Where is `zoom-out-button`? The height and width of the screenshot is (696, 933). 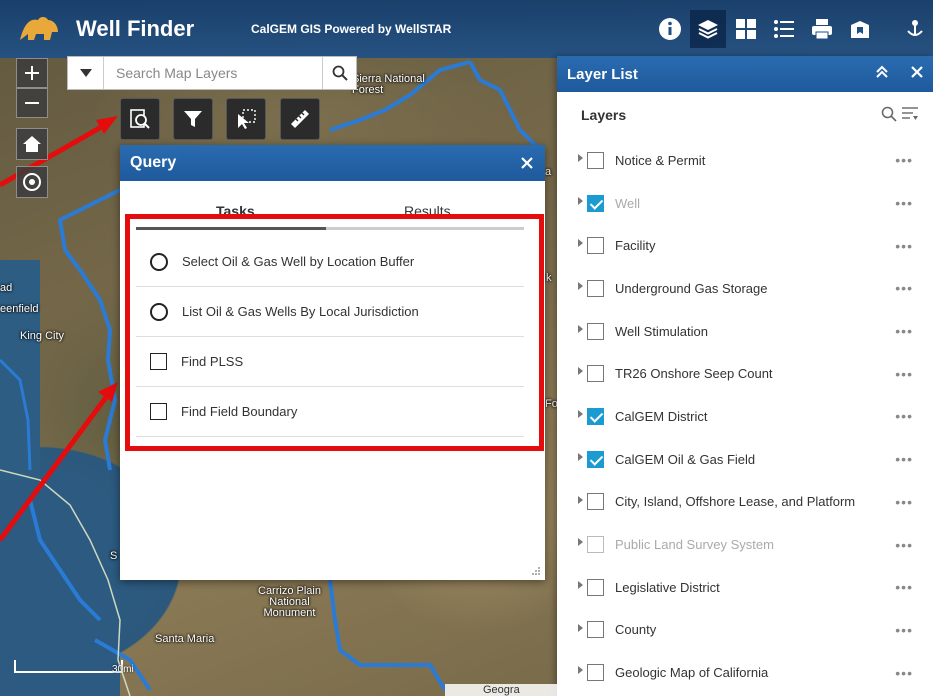 zoom-out-button is located at coordinates (32, 103).